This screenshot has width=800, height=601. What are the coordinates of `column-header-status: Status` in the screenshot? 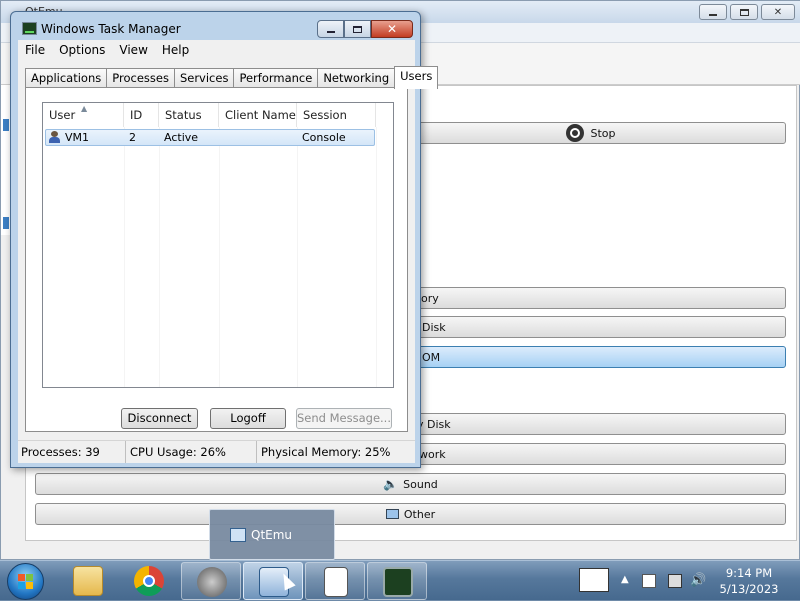 It's located at (189, 115).